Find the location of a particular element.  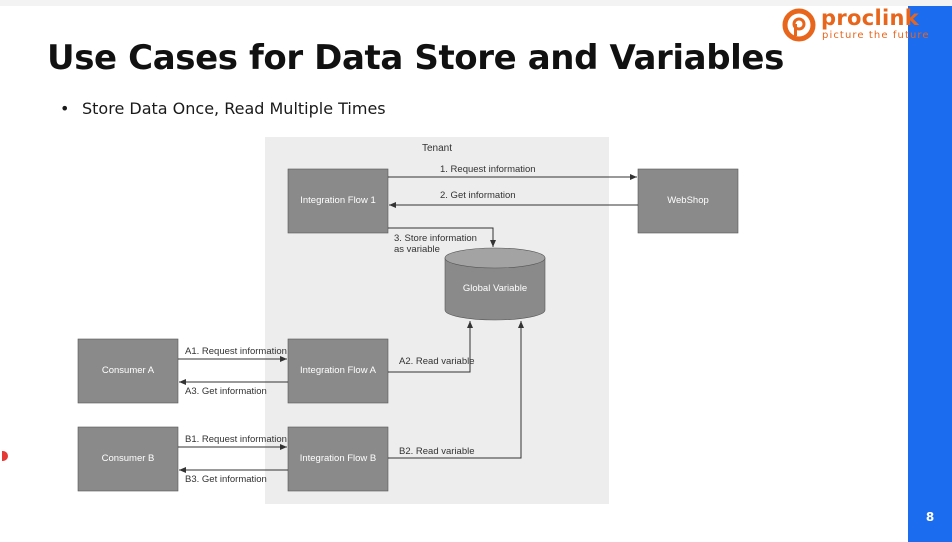

integration-flow-1-label: Integration Flow 1 is located at coordinates (338, 200).